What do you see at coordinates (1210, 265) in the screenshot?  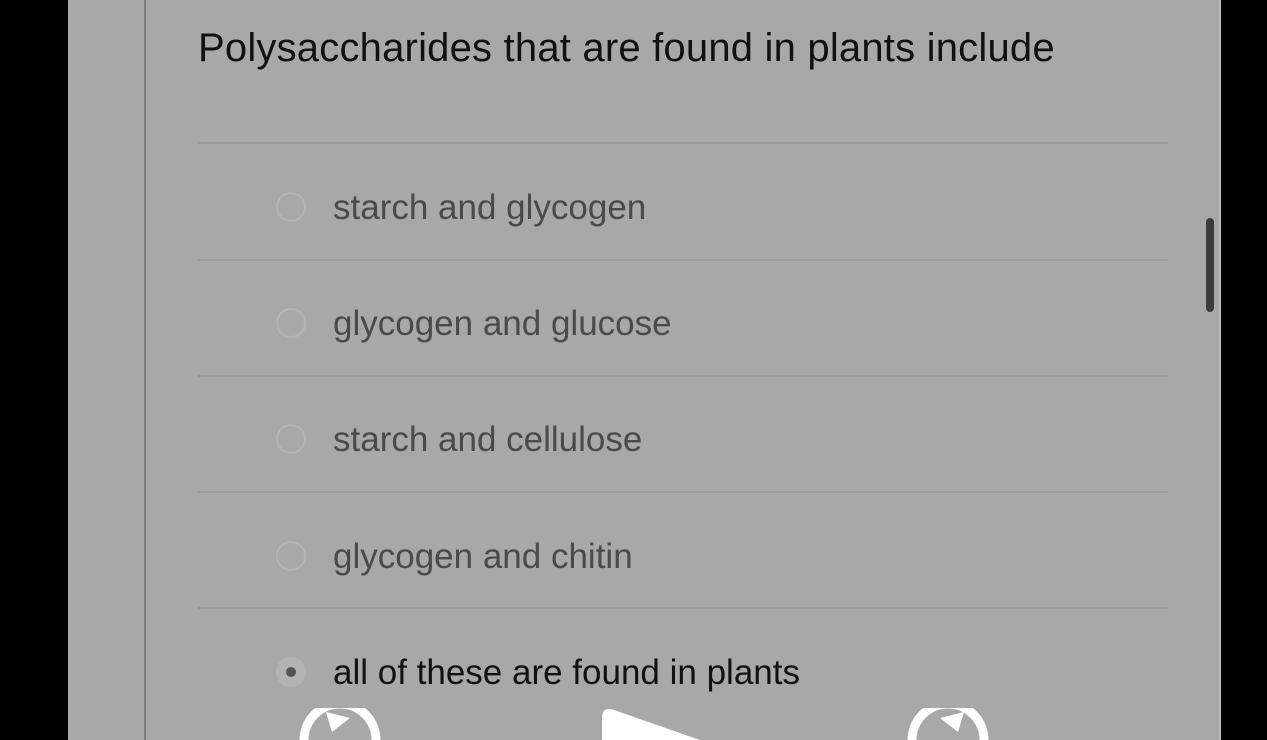 I see `scrollbar-thumb` at bounding box center [1210, 265].